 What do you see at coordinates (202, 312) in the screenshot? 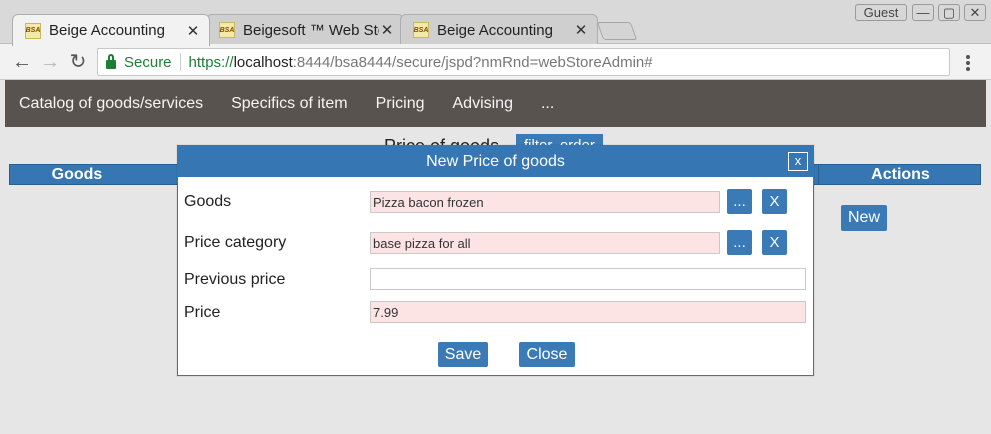
I see `price-label: Price` at bounding box center [202, 312].